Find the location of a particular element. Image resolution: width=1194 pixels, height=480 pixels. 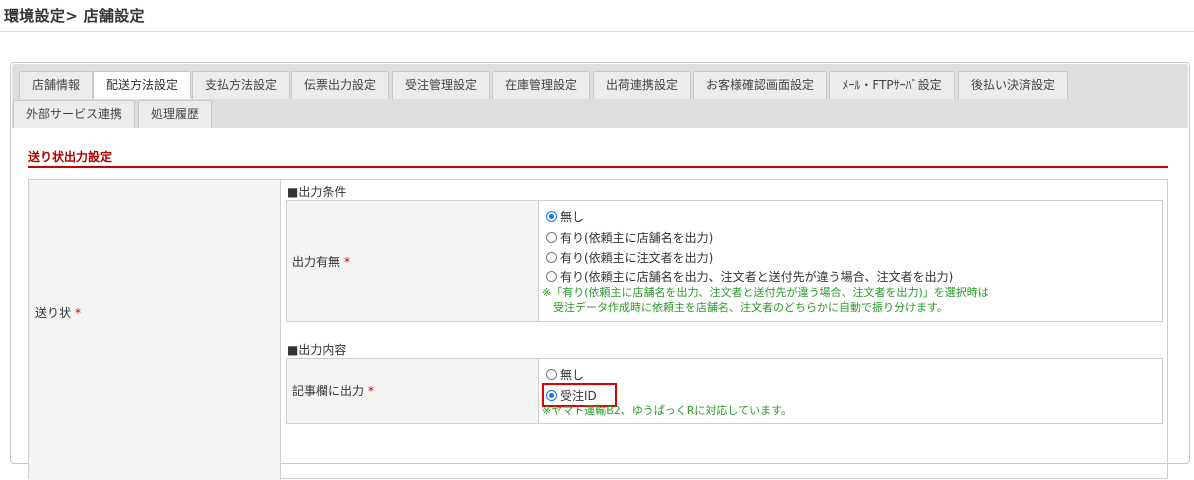

output-option-orderer: 有り(依頼主に注文者を出力) is located at coordinates (629, 257).